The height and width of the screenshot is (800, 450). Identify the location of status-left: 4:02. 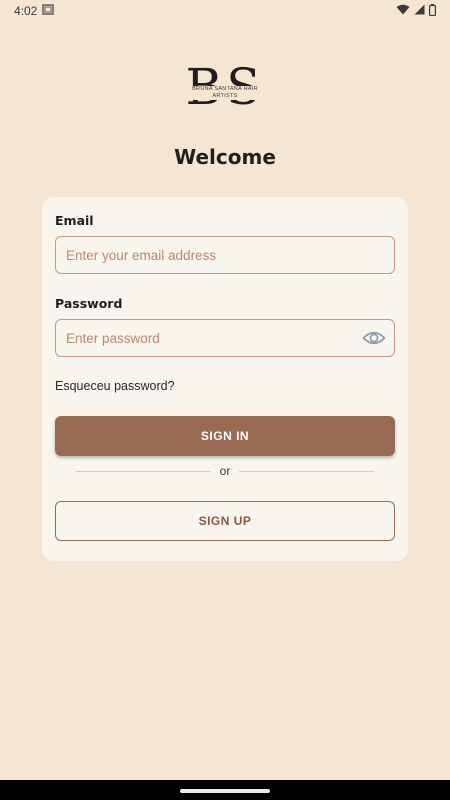
(34, 11).